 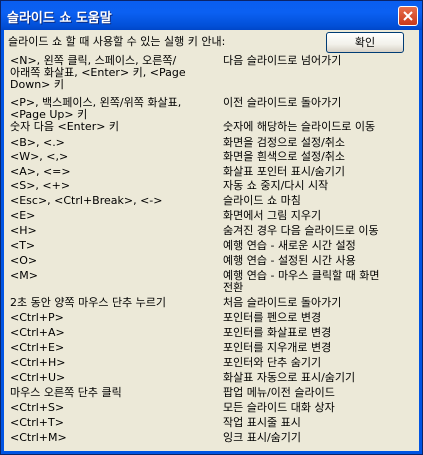 What do you see at coordinates (66, 392) in the screenshot?
I see `shortcut-key: 마우스 오른쪽 단추 클릭` at bounding box center [66, 392].